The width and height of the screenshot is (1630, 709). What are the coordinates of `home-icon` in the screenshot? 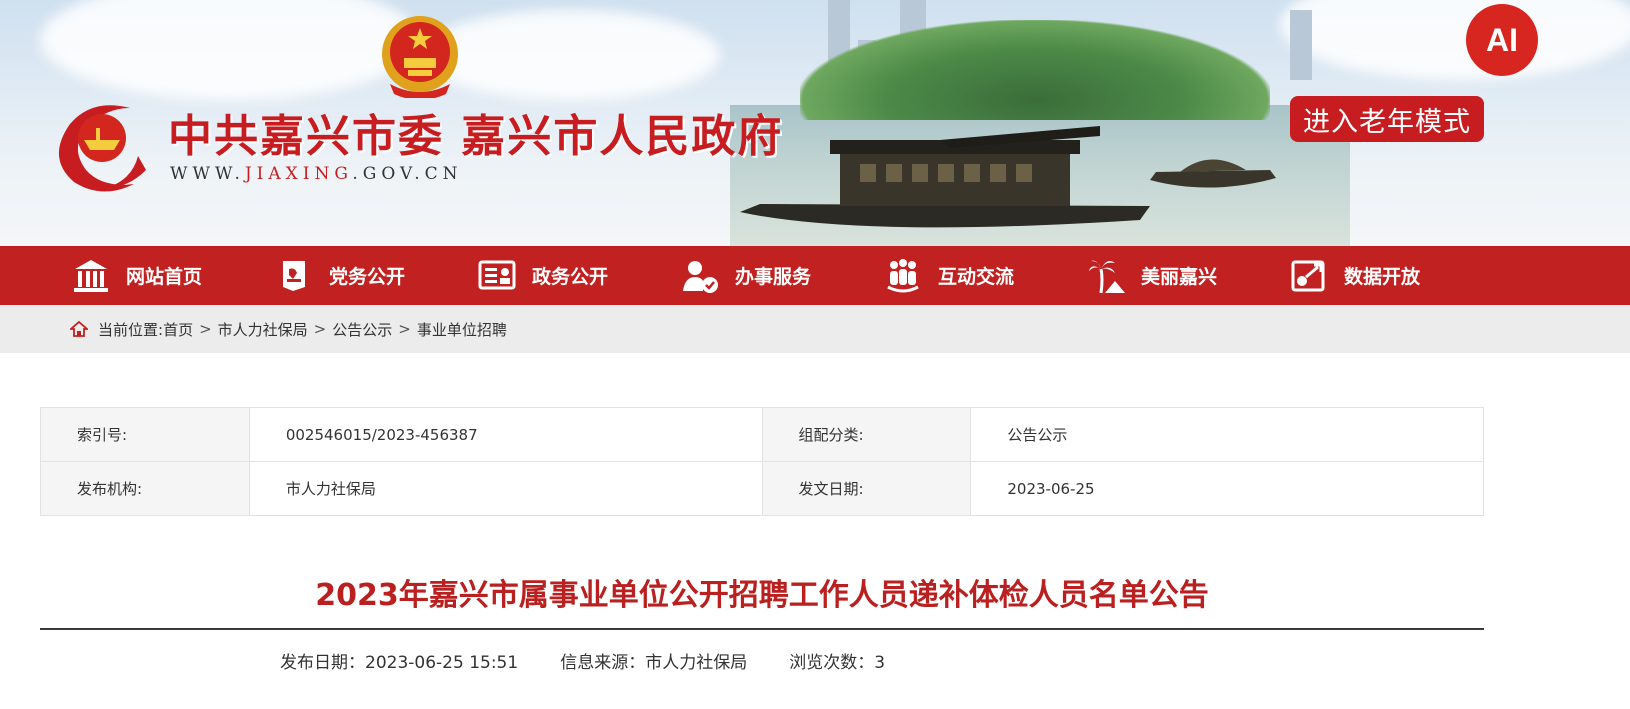 It's located at (91, 275).